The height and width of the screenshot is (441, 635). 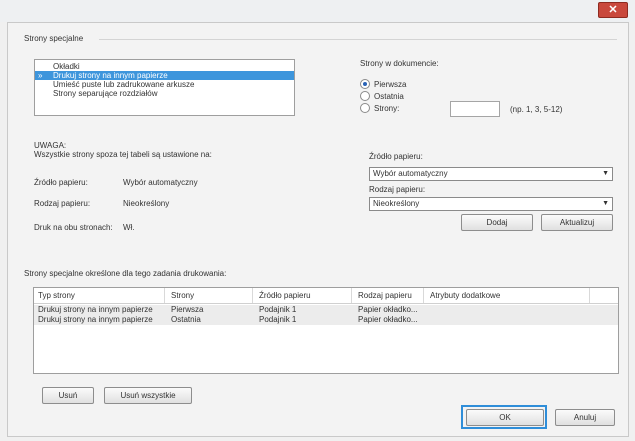 What do you see at coordinates (129, 227) in the screenshot?
I see `note-duplex-value: Wł.` at bounding box center [129, 227].